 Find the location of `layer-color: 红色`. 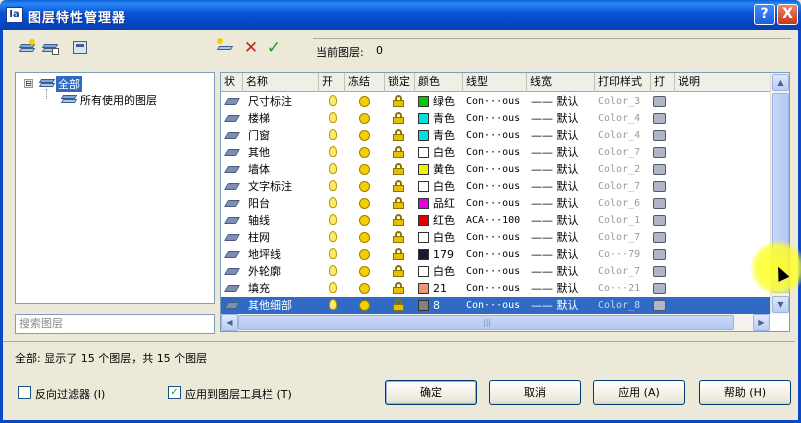

layer-color: 红色 is located at coordinates (448, 220).